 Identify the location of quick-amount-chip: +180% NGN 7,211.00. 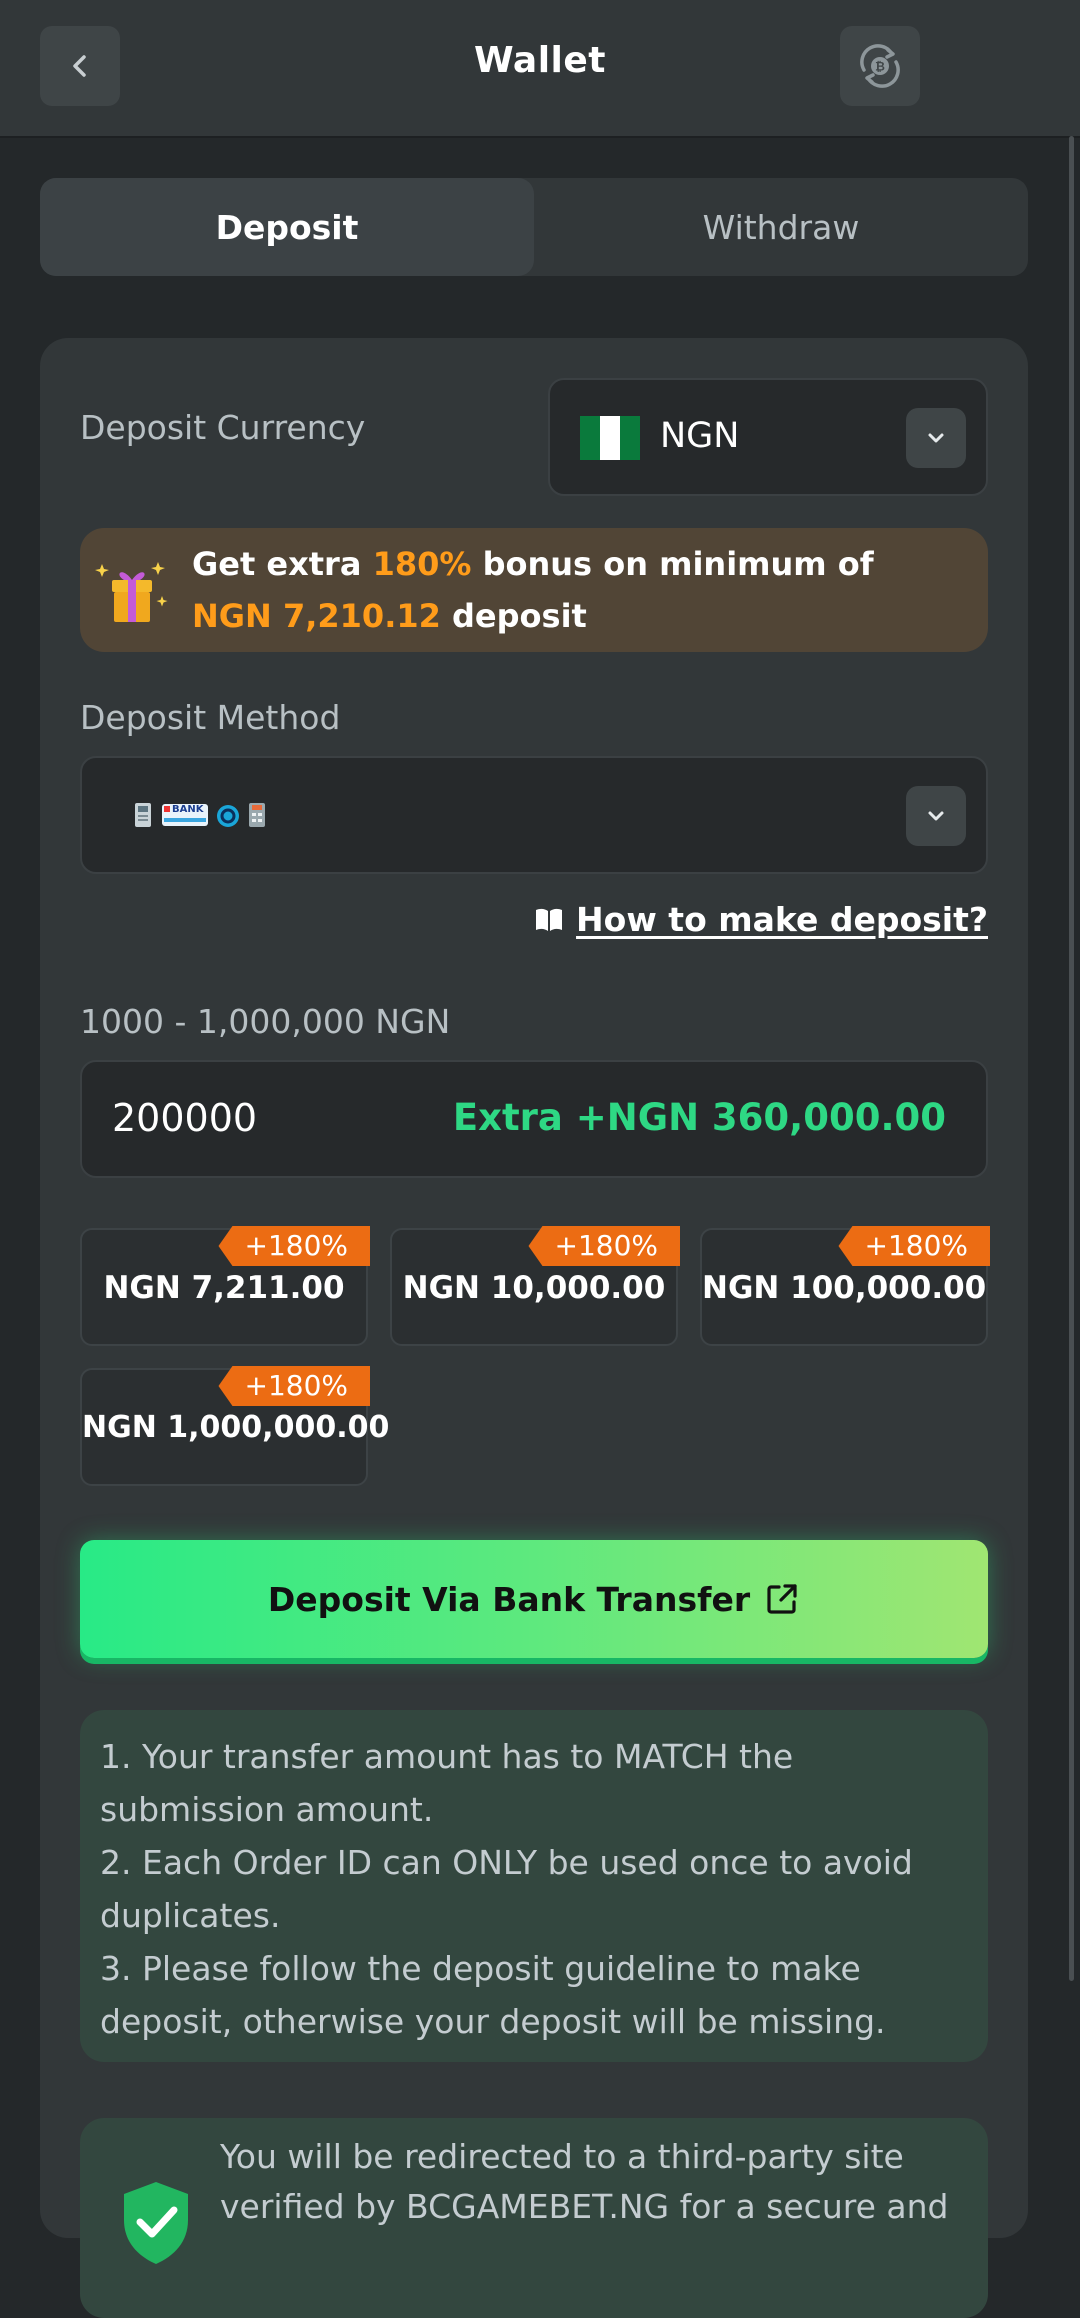
(225, 1286).